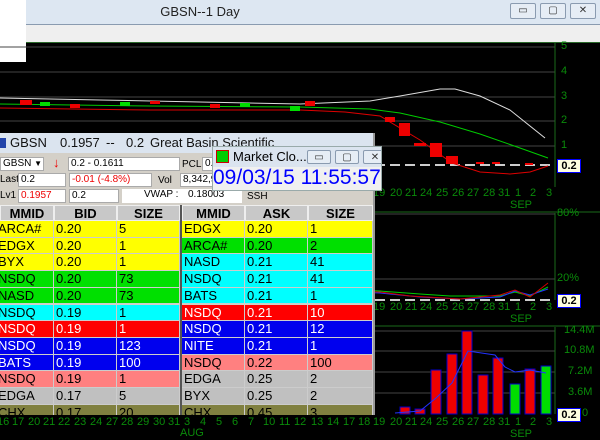 Image resolution: width=600 pixels, height=440 pixels. I want to click on bid-row-size: 5, so click(148, 229).